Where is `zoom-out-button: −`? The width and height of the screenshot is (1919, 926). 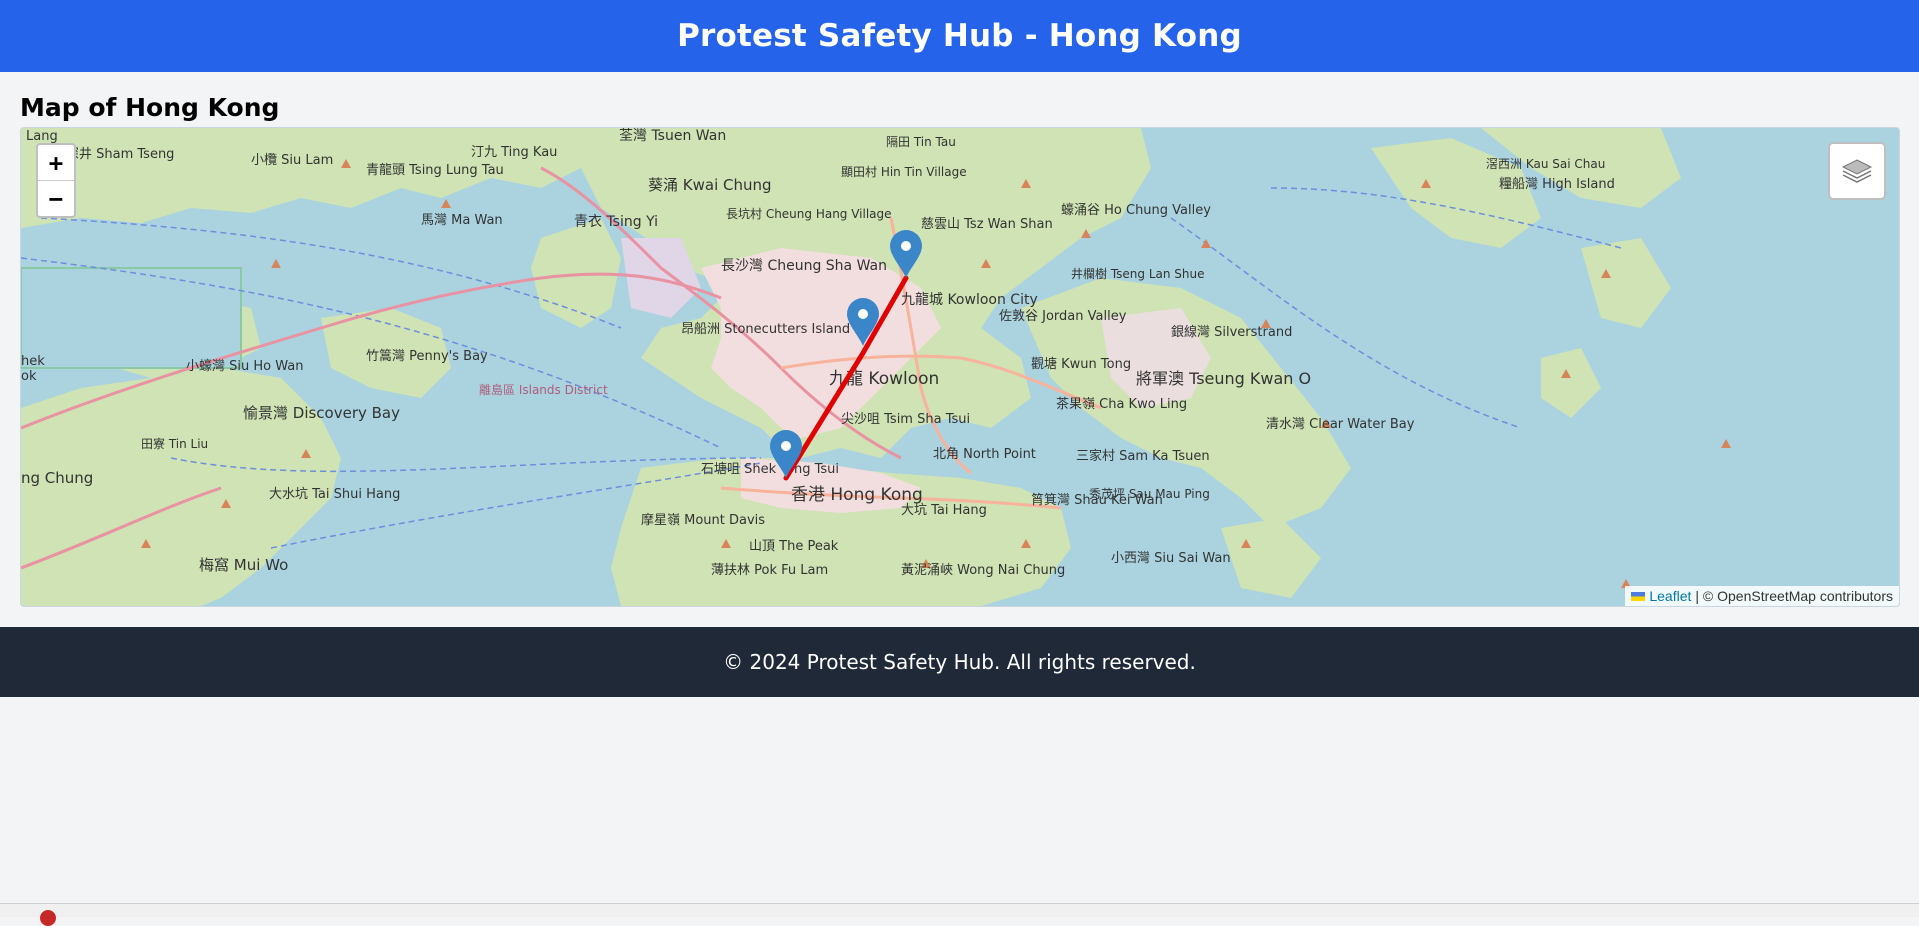 zoom-out-button: − is located at coordinates (56, 198).